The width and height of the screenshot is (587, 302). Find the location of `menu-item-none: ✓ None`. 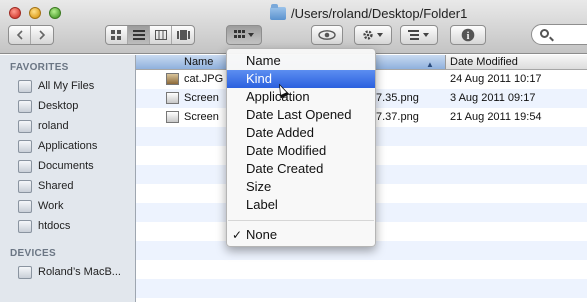

menu-item-none: ✓ None is located at coordinates (301, 235).